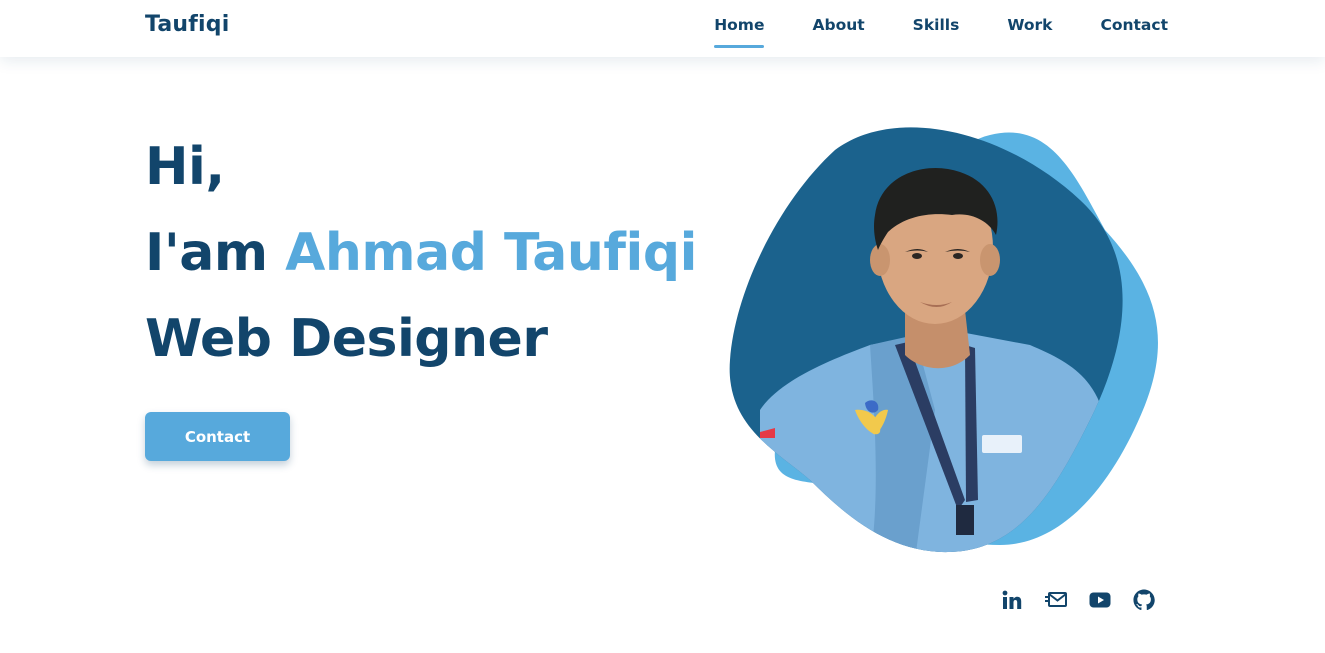 This screenshot has width=1325, height=653. What do you see at coordinates (491, 253) in the screenshot?
I see `hero-name: Ahmad Taufiqi` at bounding box center [491, 253].